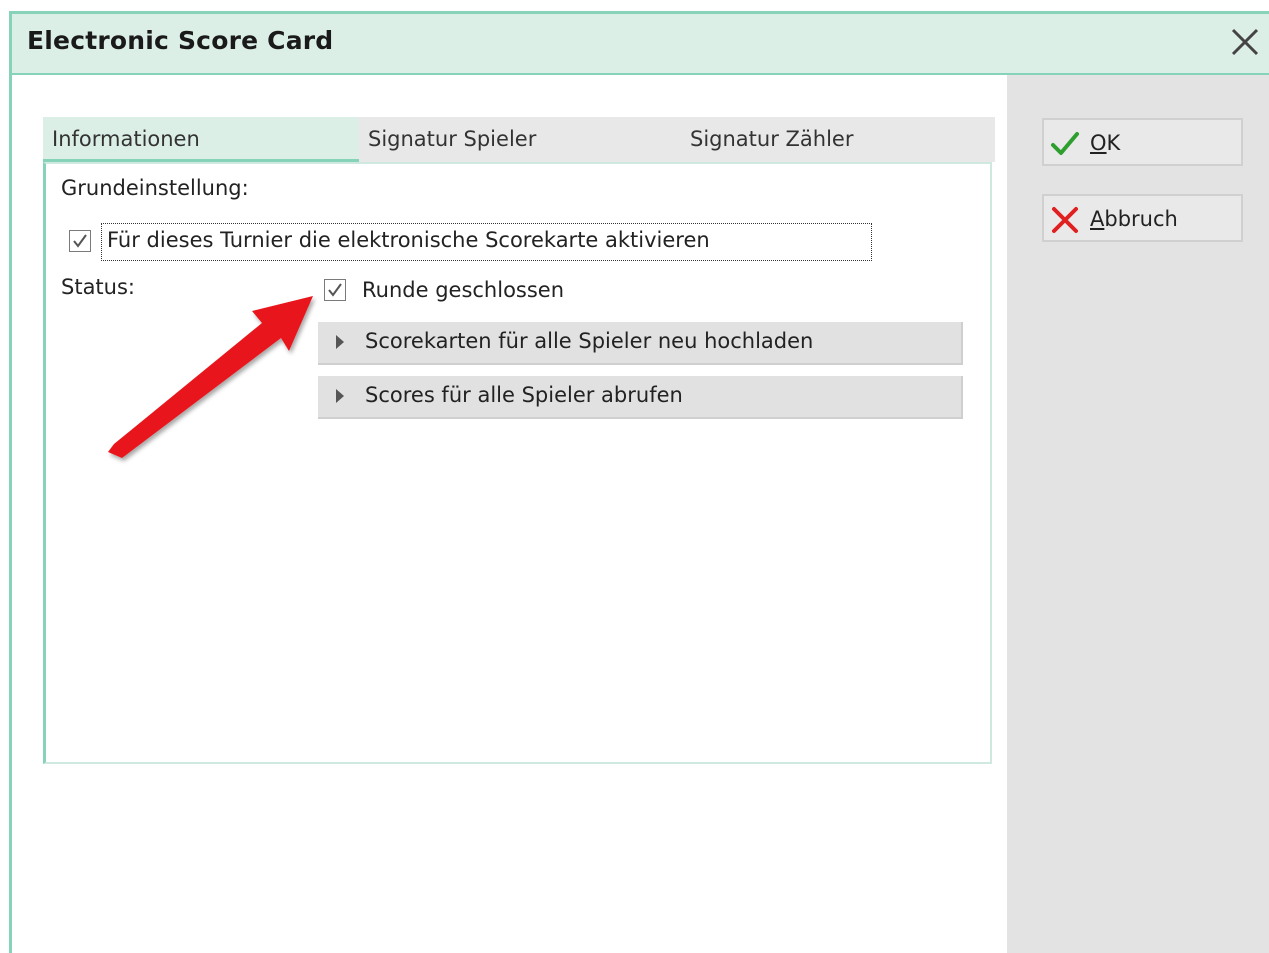 This screenshot has height=953, width=1269. I want to click on tab-signatur-zaehler: Signatur Zähler, so click(838, 139).